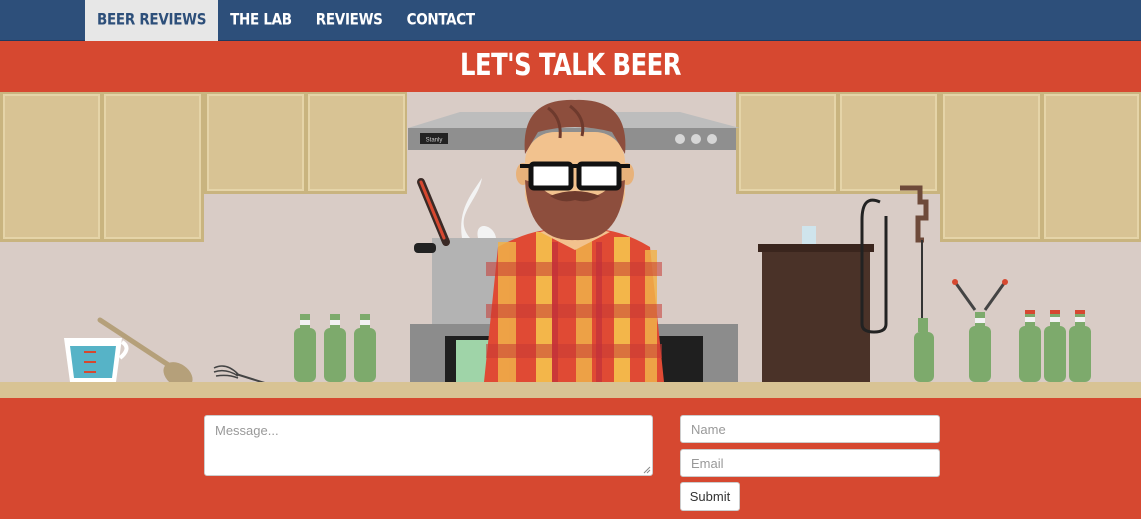 Image resolution: width=1141 pixels, height=519 pixels. What do you see at coordinates (710, 496) in the screenshot?
I see `submit-button: Submit` at bounding box center [710, 496].